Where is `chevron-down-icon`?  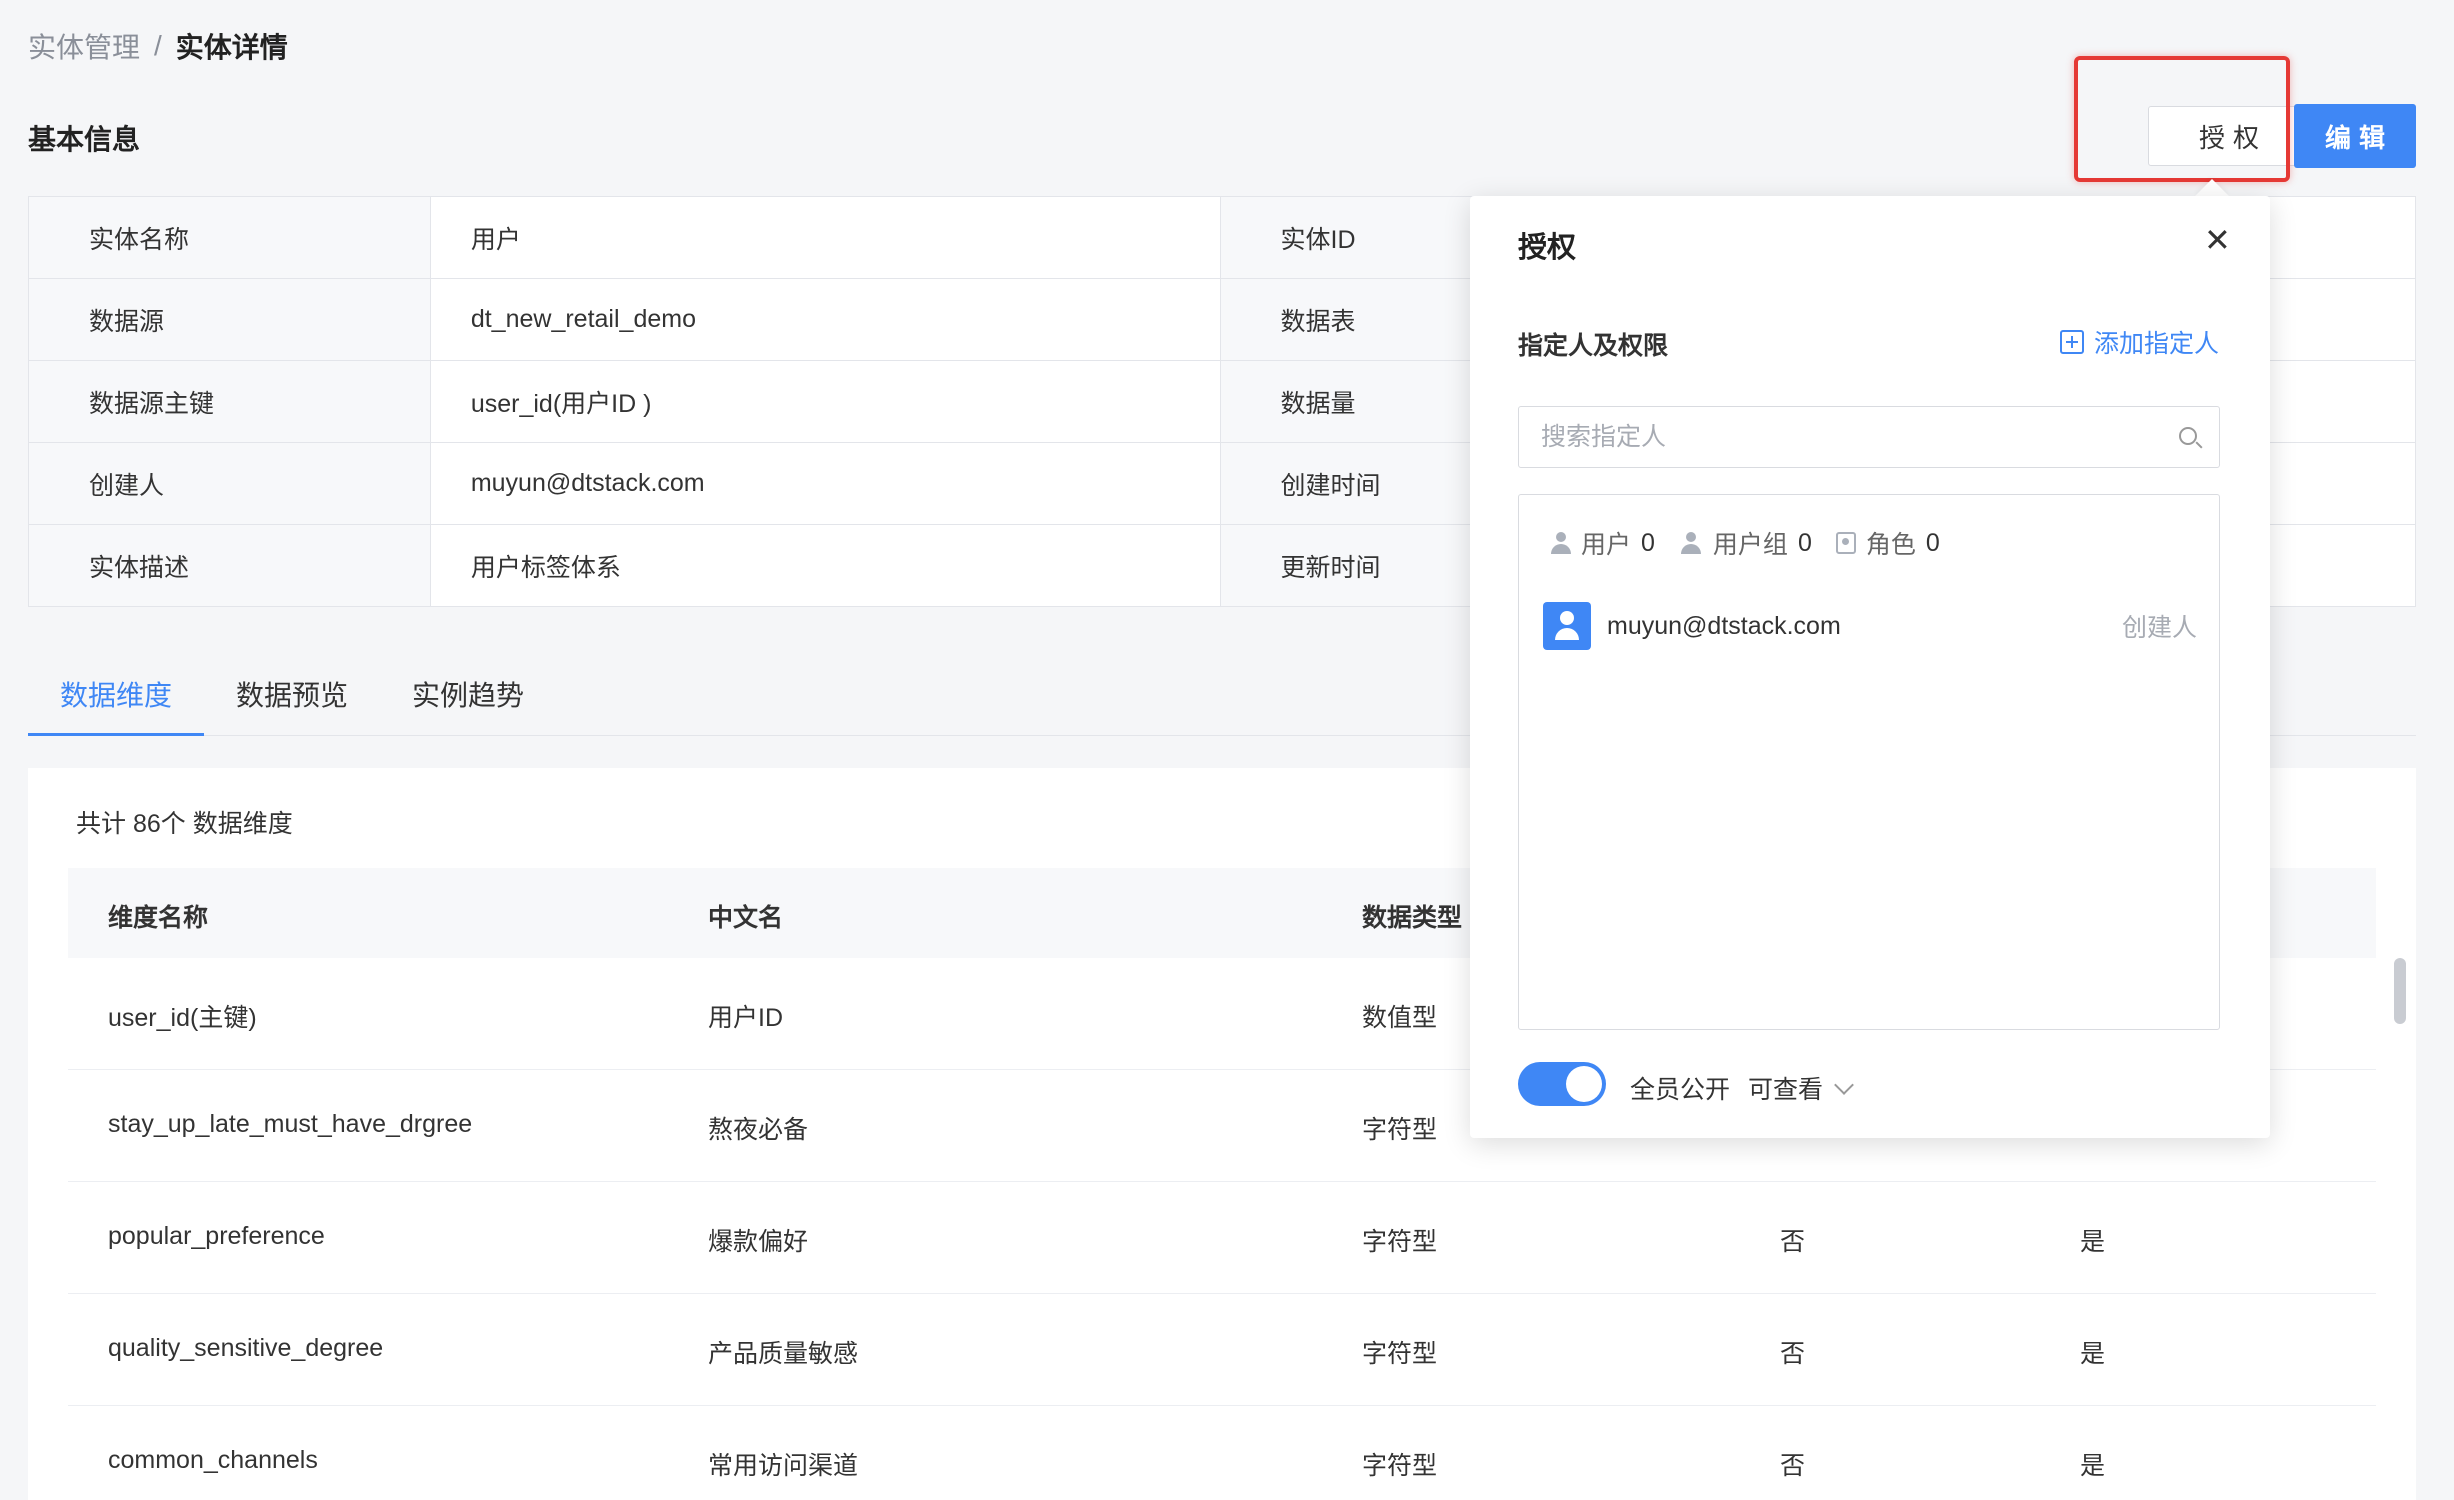
chevron-down-icon is located at coordinates (1844, 1085).